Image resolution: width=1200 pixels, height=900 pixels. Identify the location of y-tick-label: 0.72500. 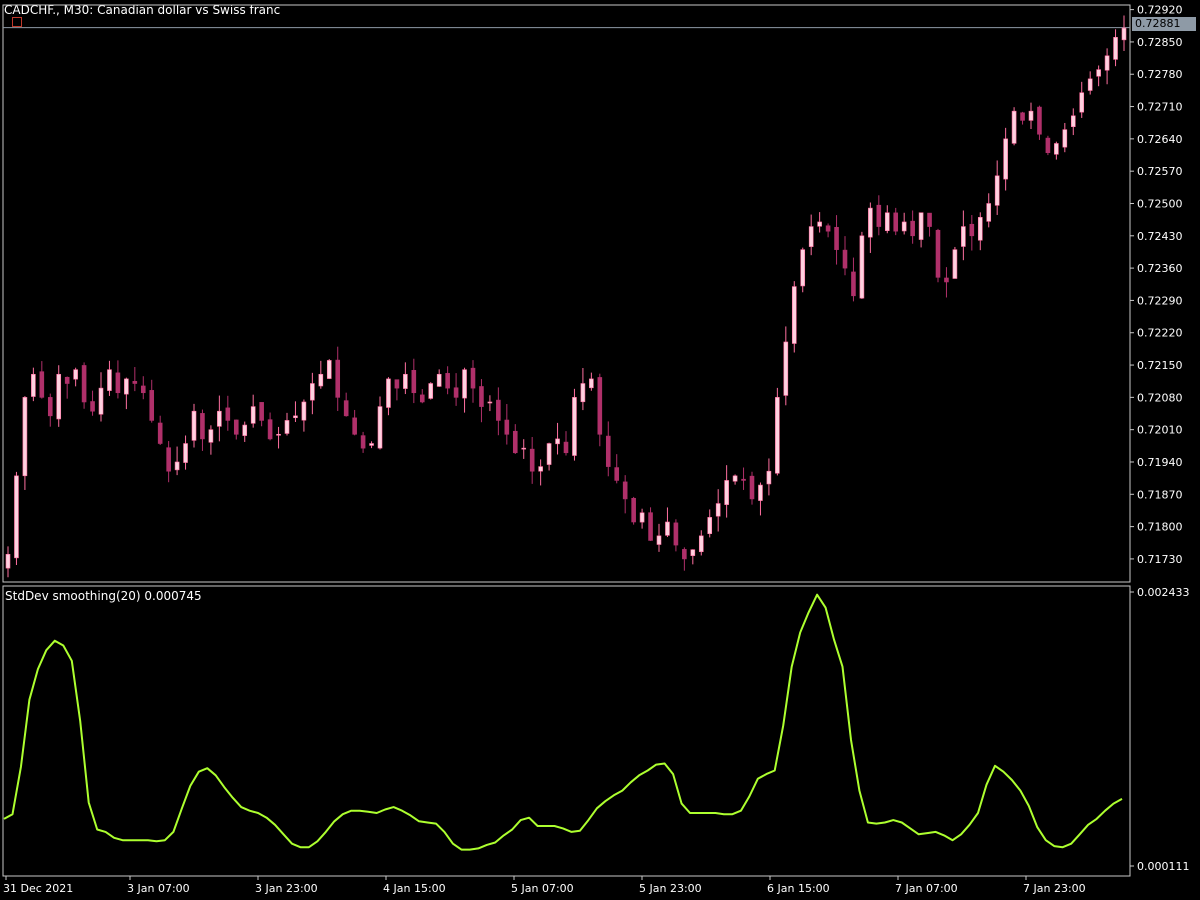
(1160, 203).